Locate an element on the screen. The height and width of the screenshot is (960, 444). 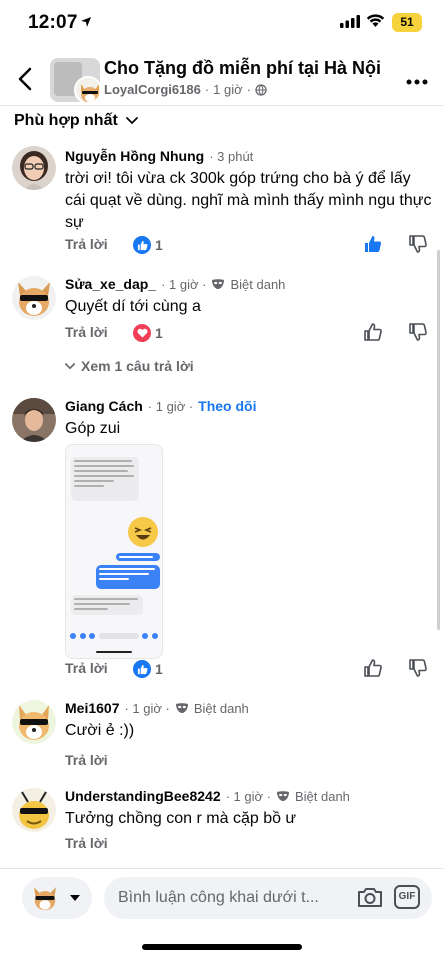
post-time: 1 giờ is located at coordinates (228, 89).